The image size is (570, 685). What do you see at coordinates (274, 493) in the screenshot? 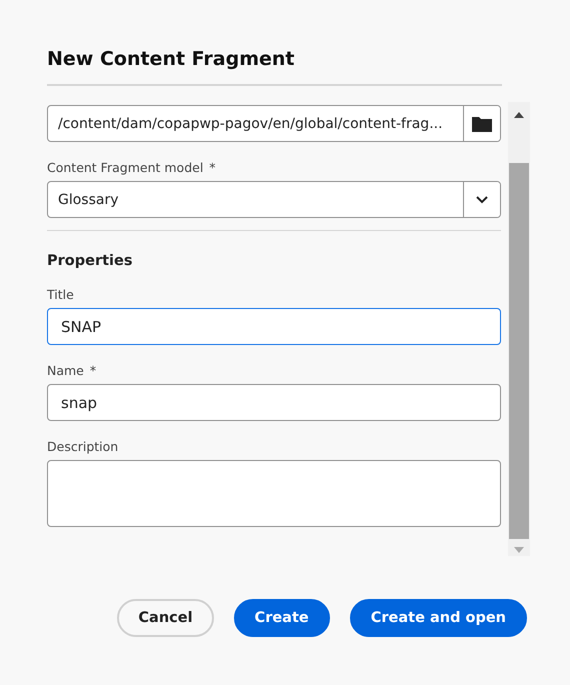
I see `text-area` at bounding box center [274, 493].